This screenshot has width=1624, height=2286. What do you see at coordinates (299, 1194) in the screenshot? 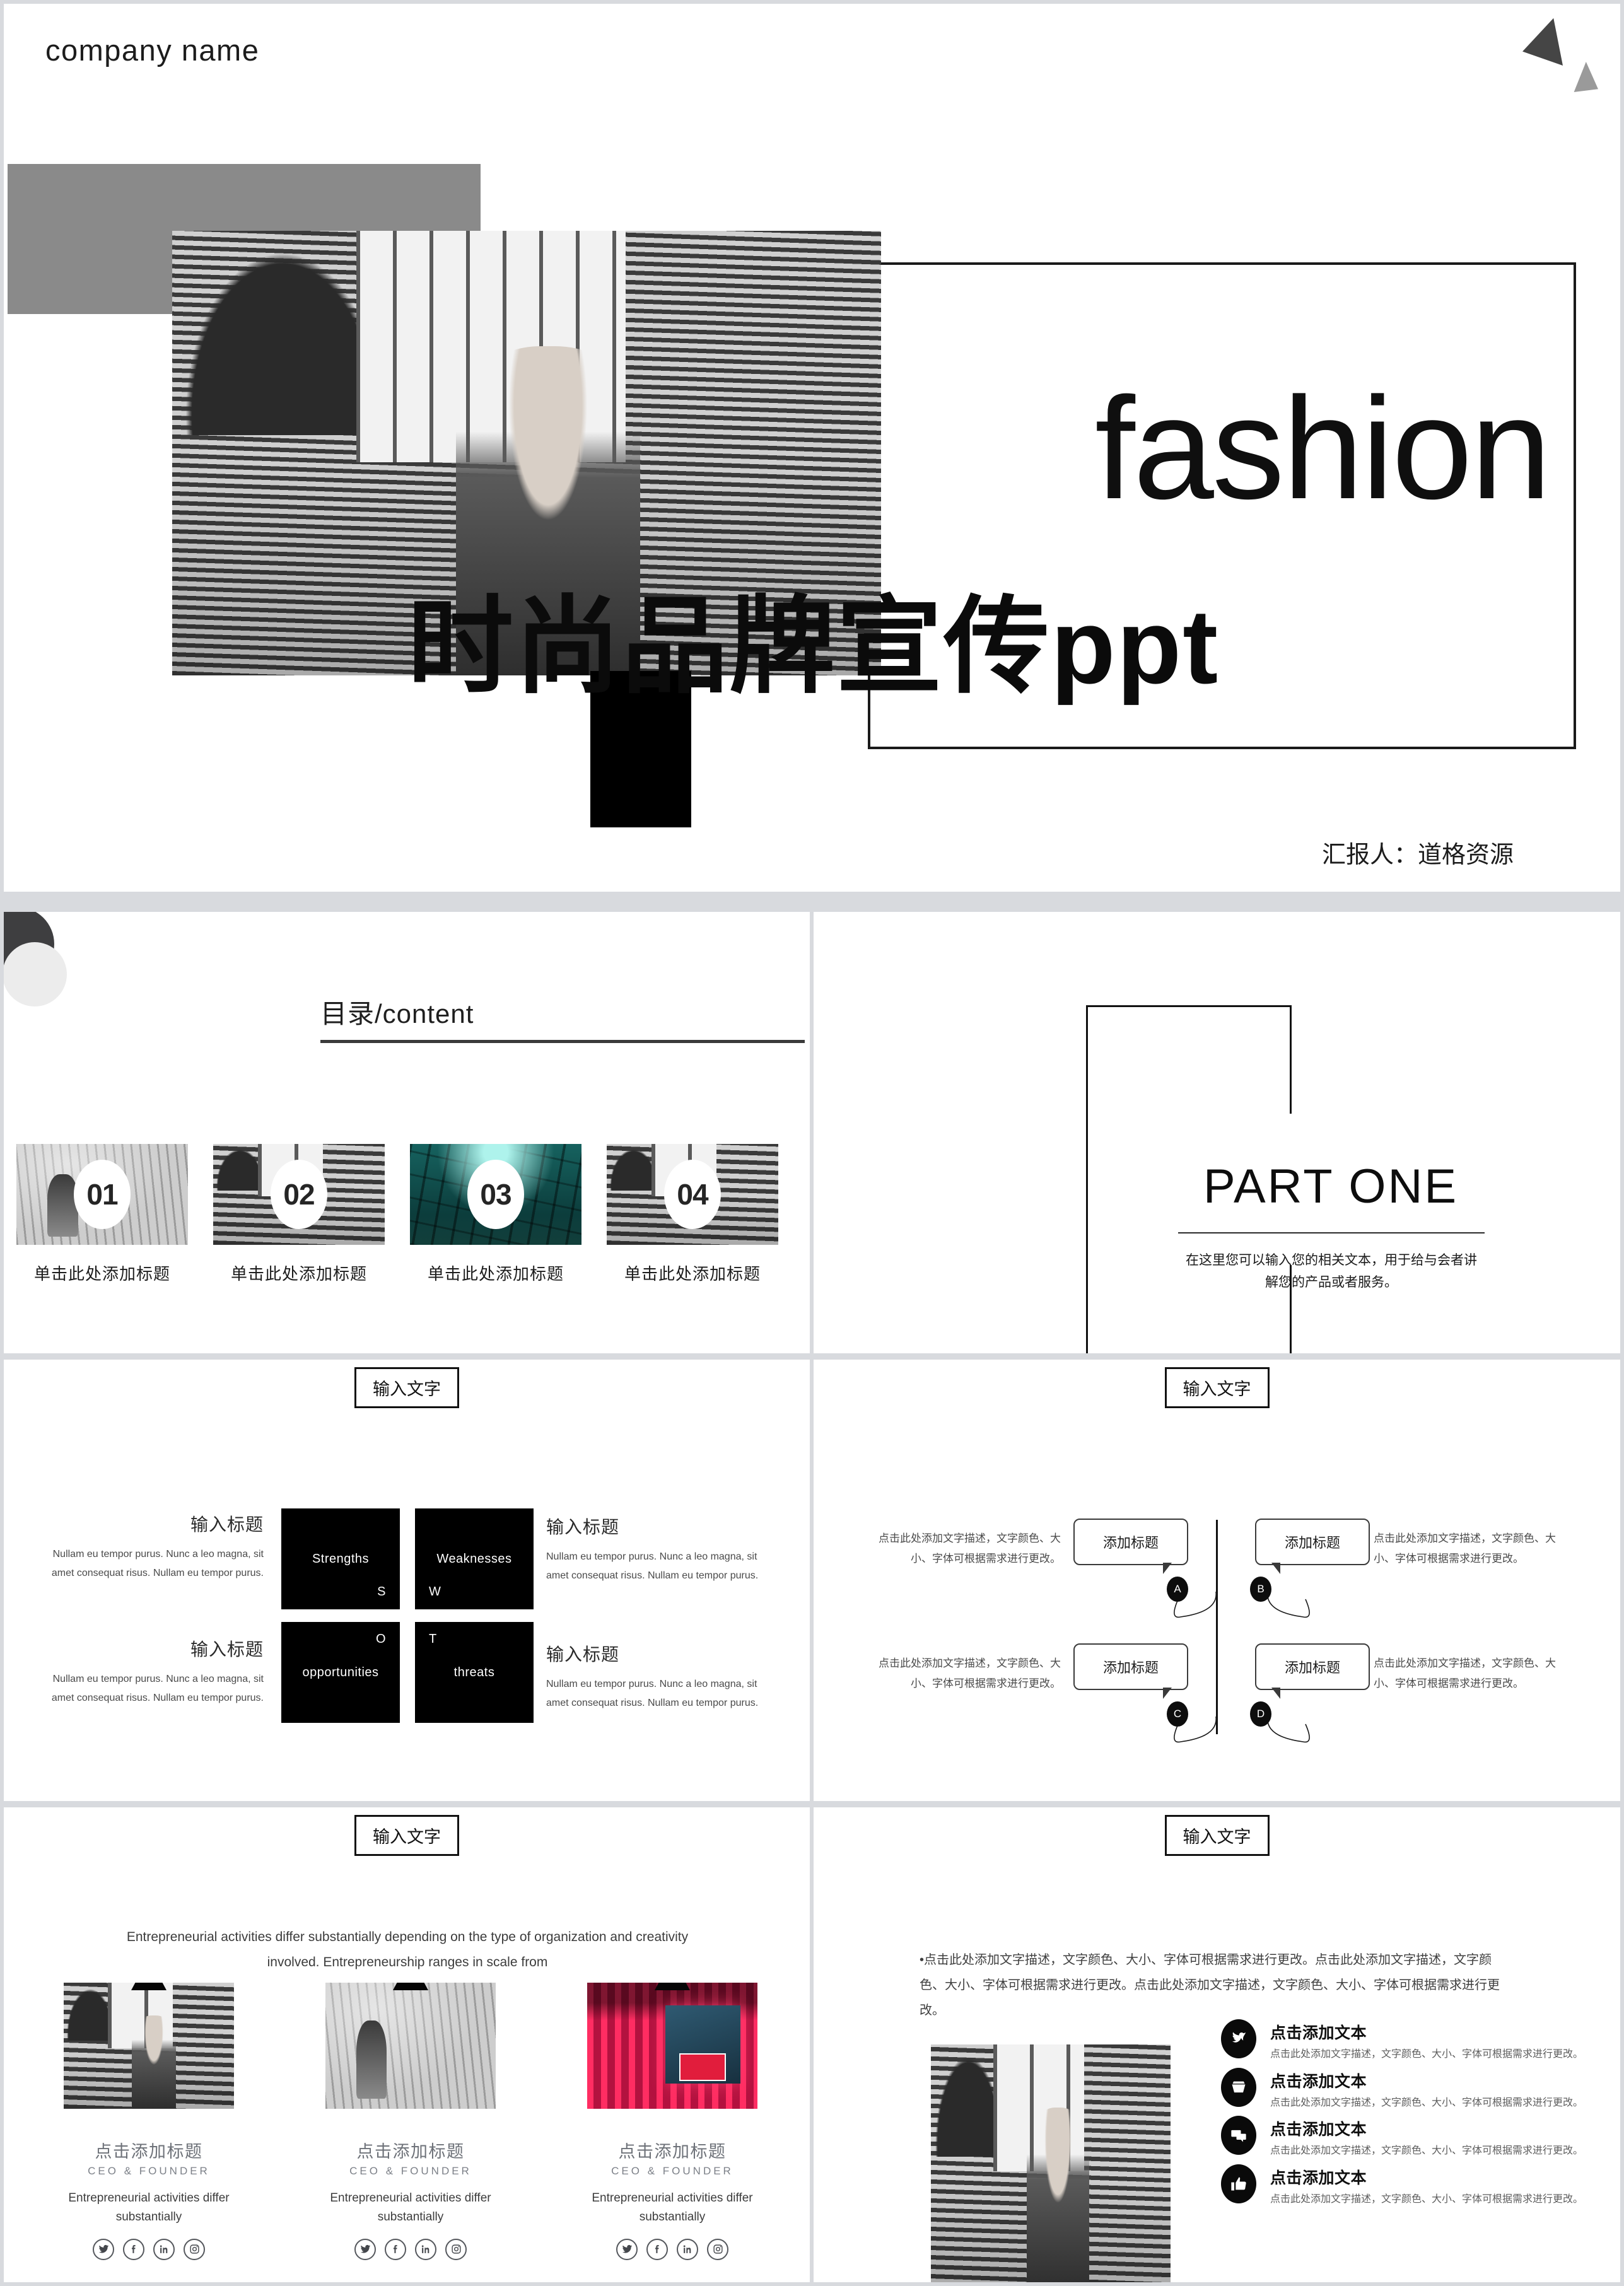
I see `content-number-badge: 02` at bounding box center [299, 1194].